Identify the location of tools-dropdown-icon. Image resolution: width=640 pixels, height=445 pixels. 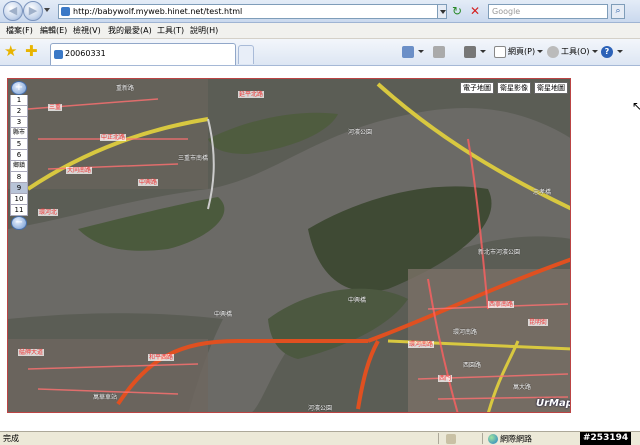
(594, 51).